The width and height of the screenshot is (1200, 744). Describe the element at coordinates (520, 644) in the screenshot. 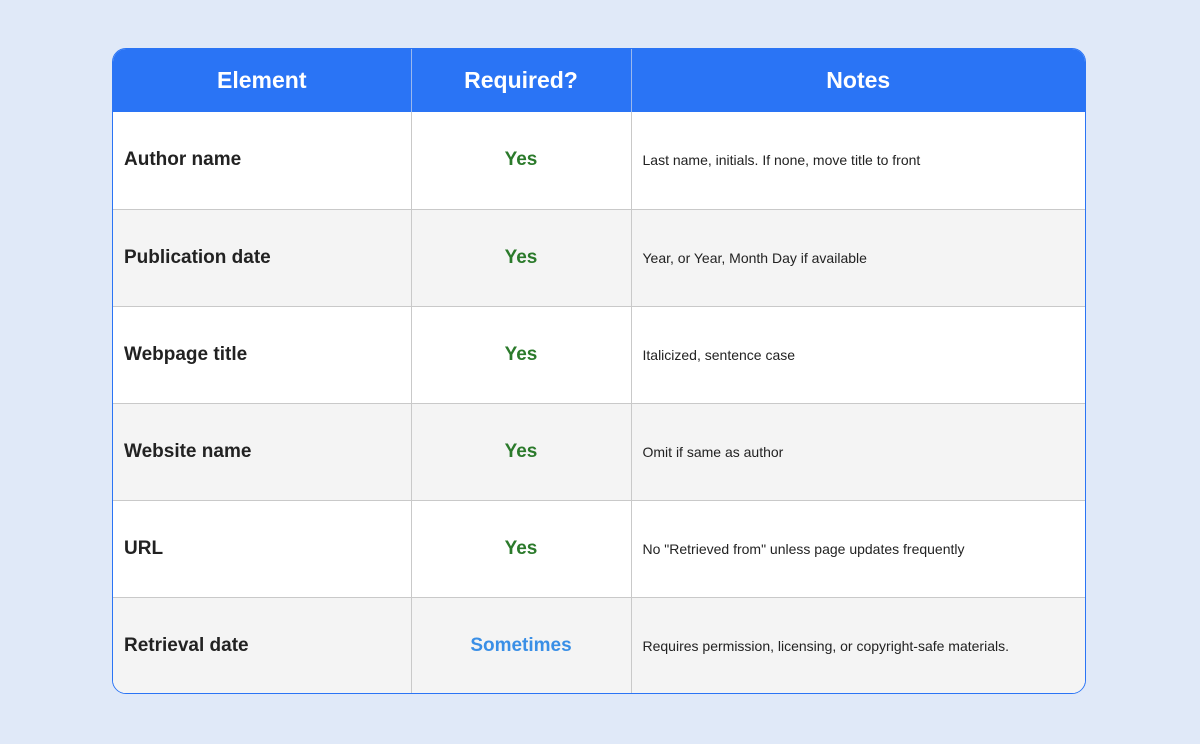

I see `required-cell: Sometimes` at that location.